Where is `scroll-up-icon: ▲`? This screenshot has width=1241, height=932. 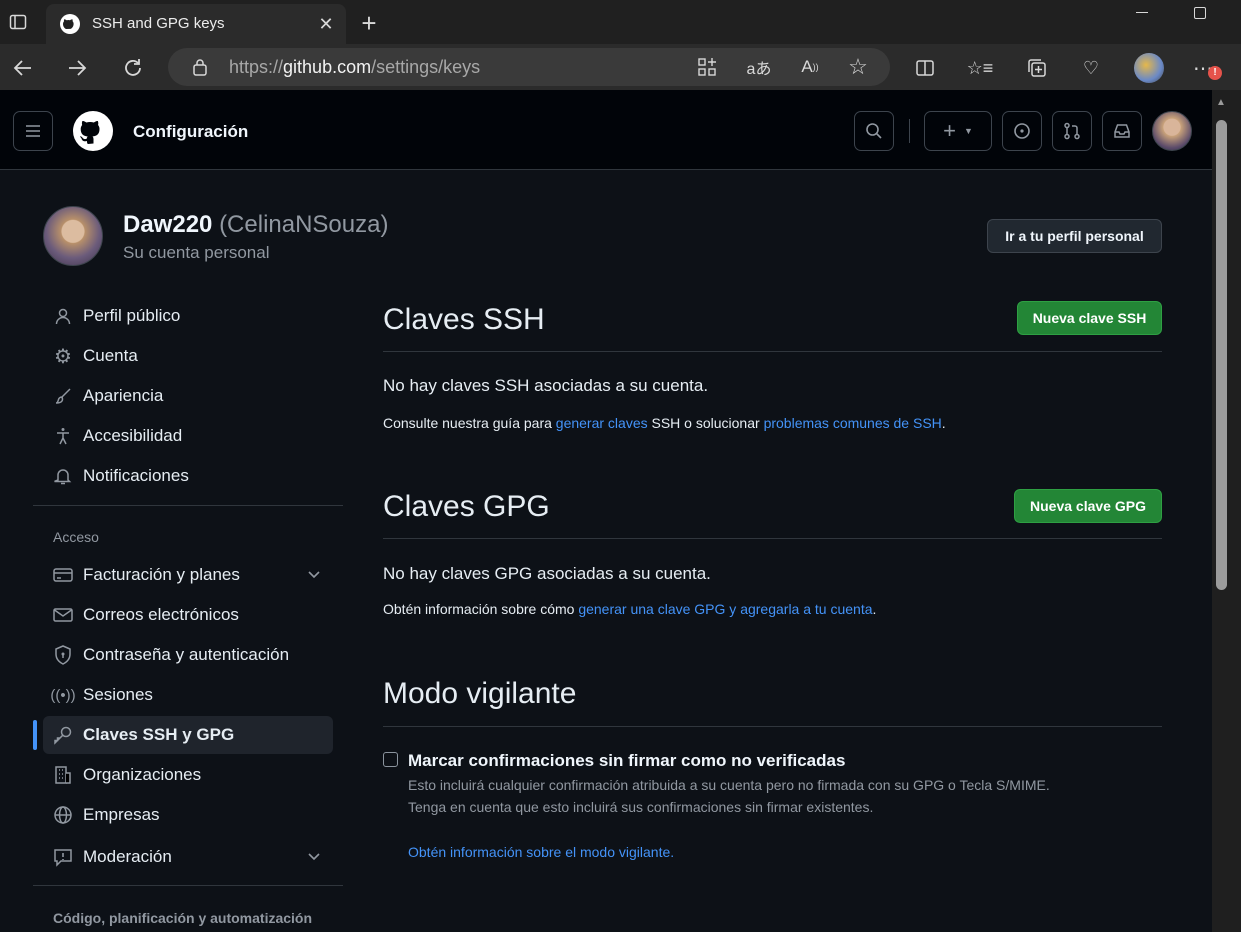 scroll-up-icon: ▲ is located at coordinates (1221, 102).